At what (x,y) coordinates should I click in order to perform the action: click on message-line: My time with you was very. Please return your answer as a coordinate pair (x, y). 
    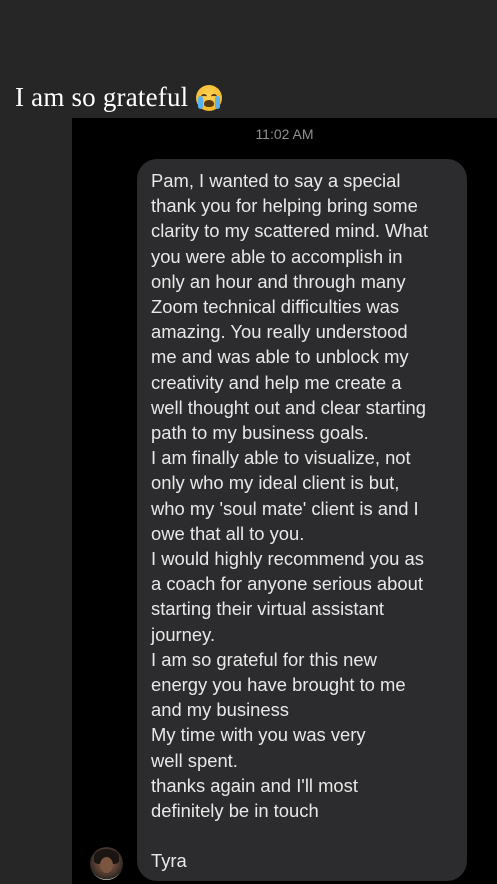
    Looking at the image, I should click on (258, 735).